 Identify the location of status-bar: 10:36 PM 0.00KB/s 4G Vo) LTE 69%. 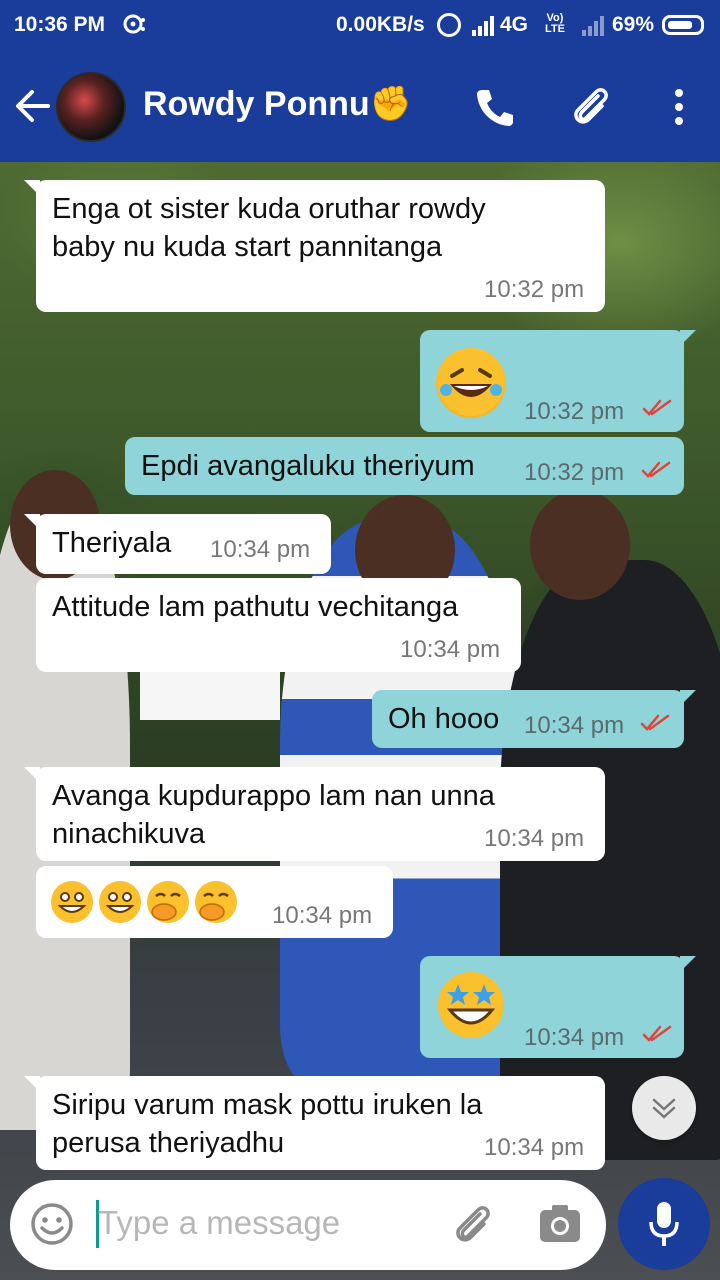
(360, 25).